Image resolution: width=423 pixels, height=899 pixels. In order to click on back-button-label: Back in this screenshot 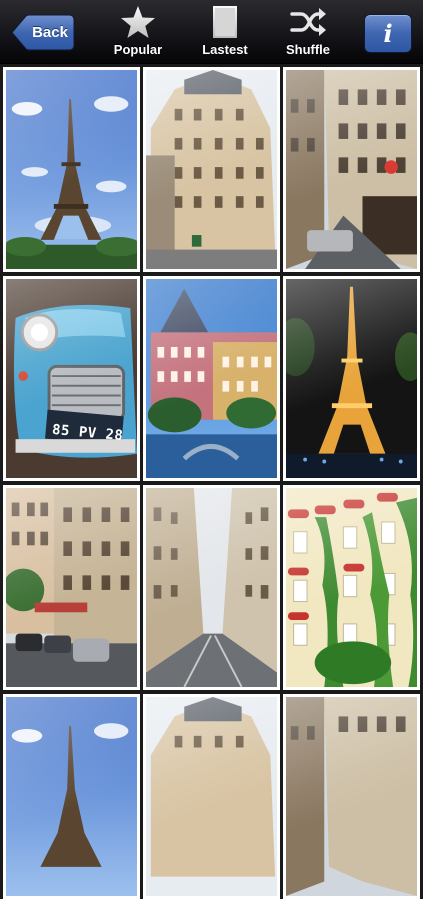, I will do `click(50, 32)`.